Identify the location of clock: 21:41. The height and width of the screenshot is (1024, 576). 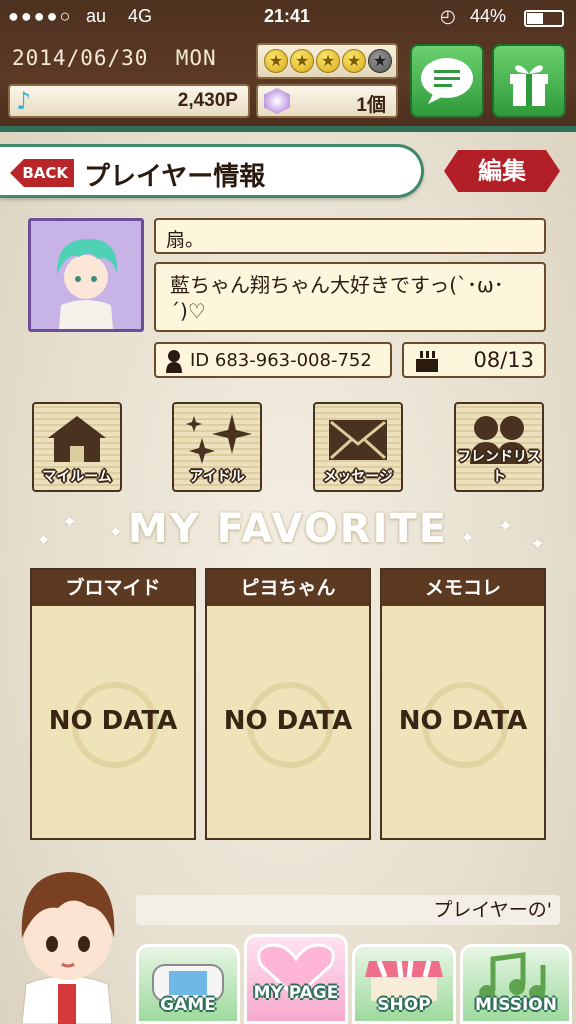
(287, 16).